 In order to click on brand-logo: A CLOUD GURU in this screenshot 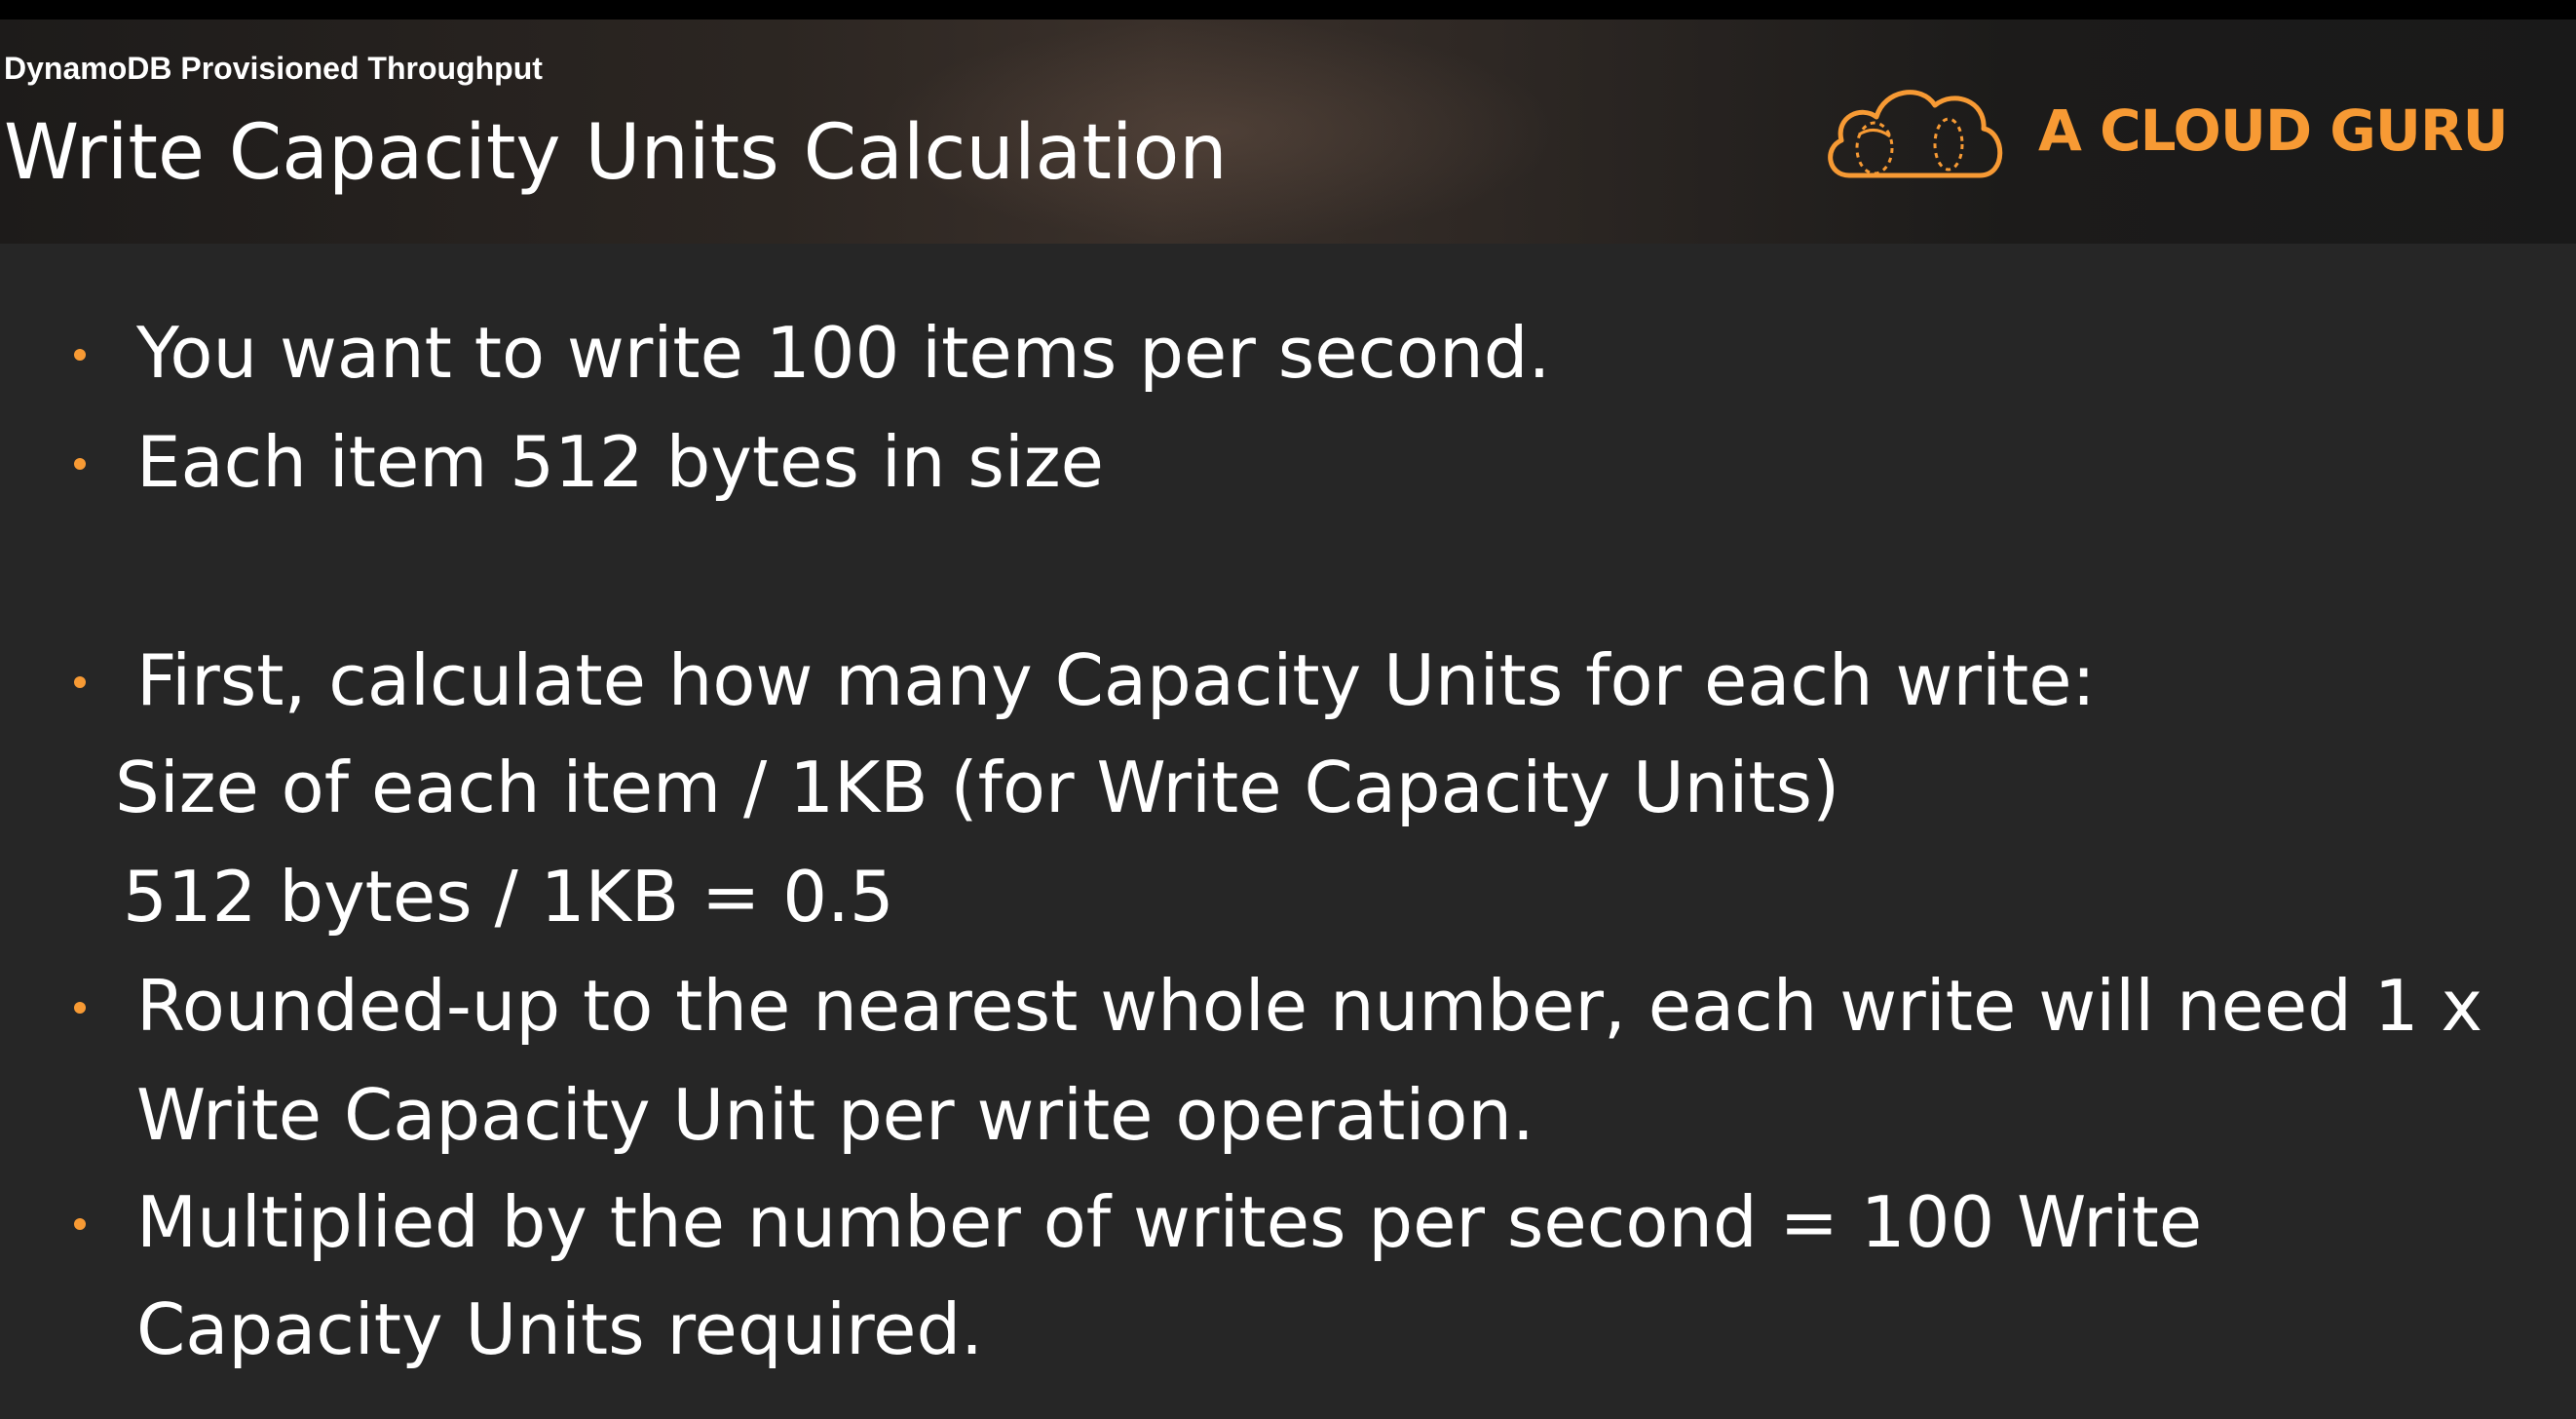, I will do `click(2164, 130)`.